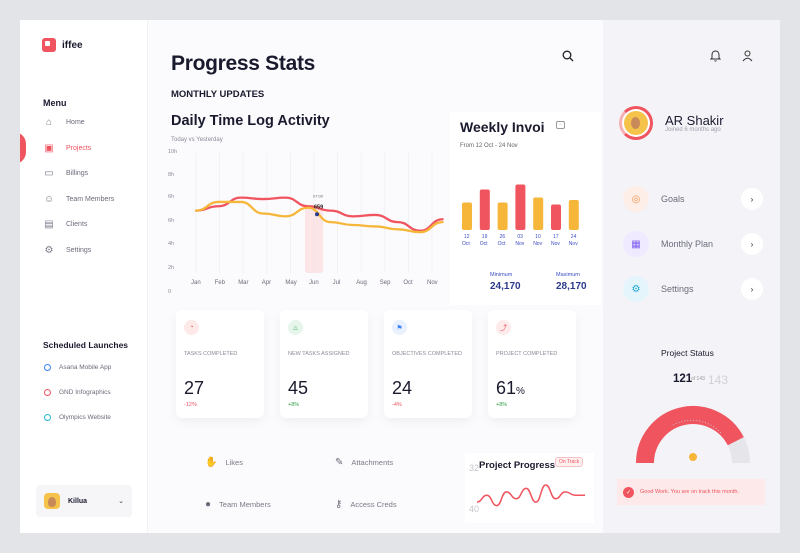  I want to click on bell-icon, so click(715, 57).